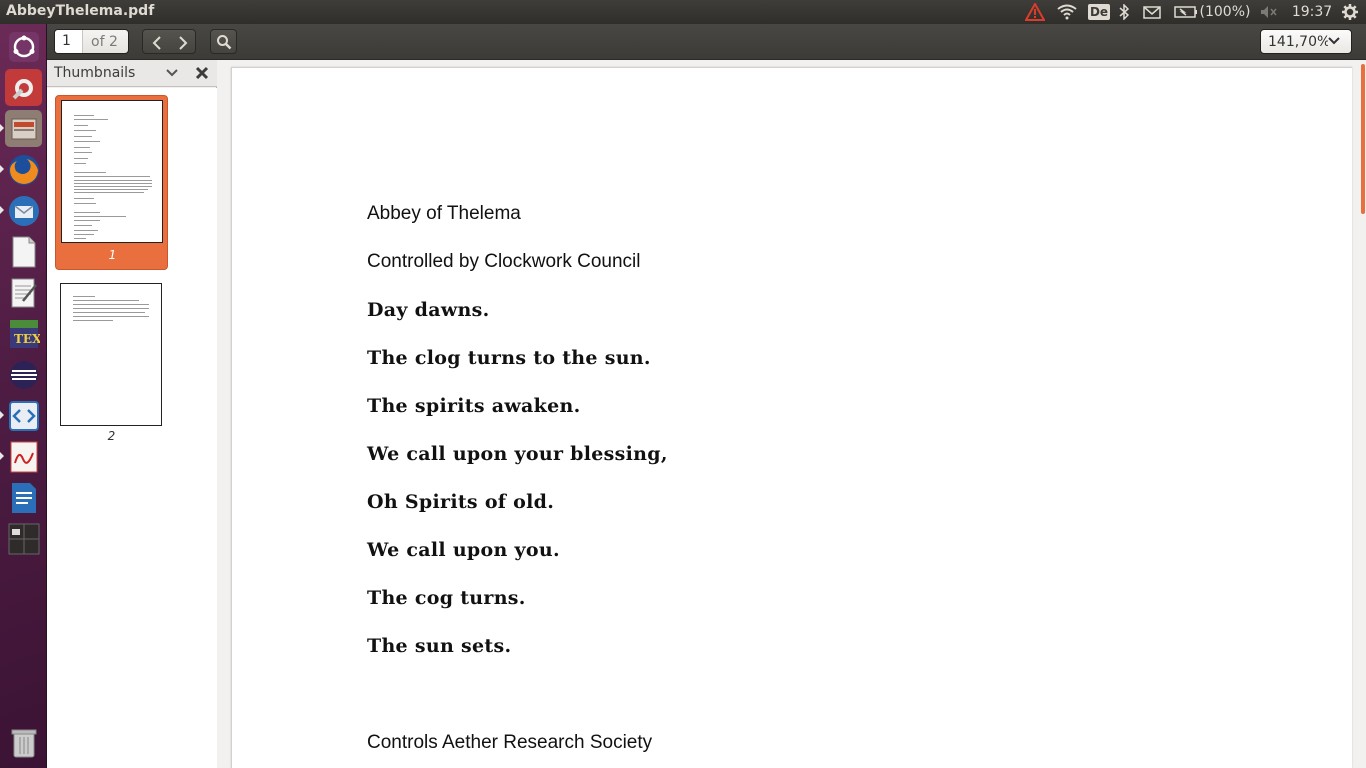 Image resolution: width=1366 pixels, height=768 pixels. I want to click on page-nav-group, so click(169, 41).